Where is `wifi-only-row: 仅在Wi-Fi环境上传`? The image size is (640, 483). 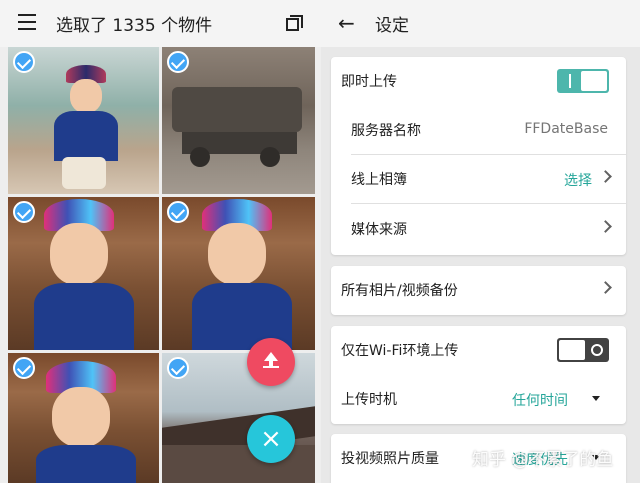 wifi-only-row: 仅在Wi-Fi环境上传 is located at coordinates (478, 350).